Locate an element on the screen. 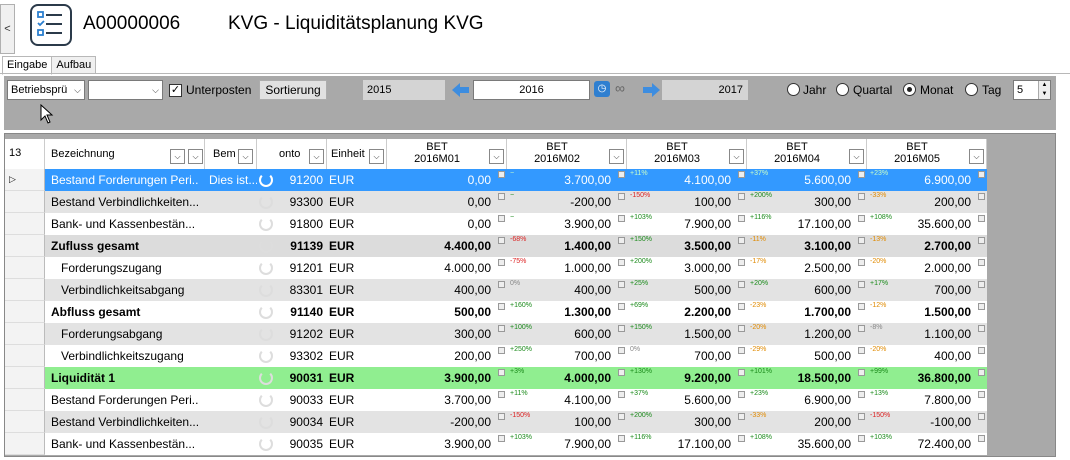  row-value: 3.000,00 is located at coordinates (679, 268).